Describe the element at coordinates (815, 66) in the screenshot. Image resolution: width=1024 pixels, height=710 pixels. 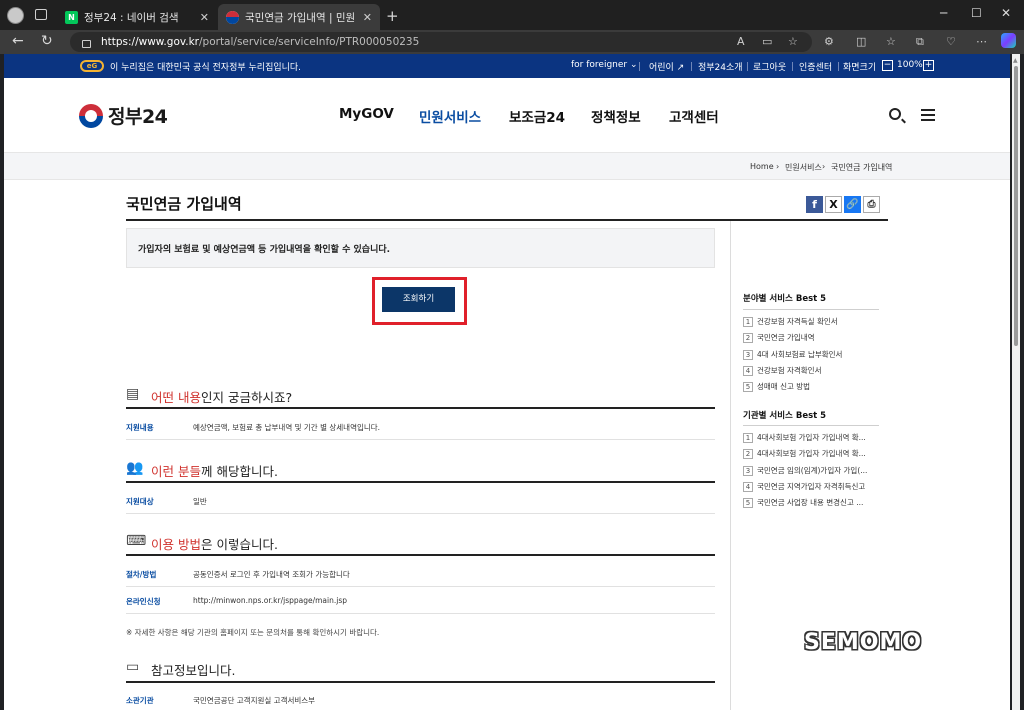
I see `cert-center-link: 인증센터` at that location.